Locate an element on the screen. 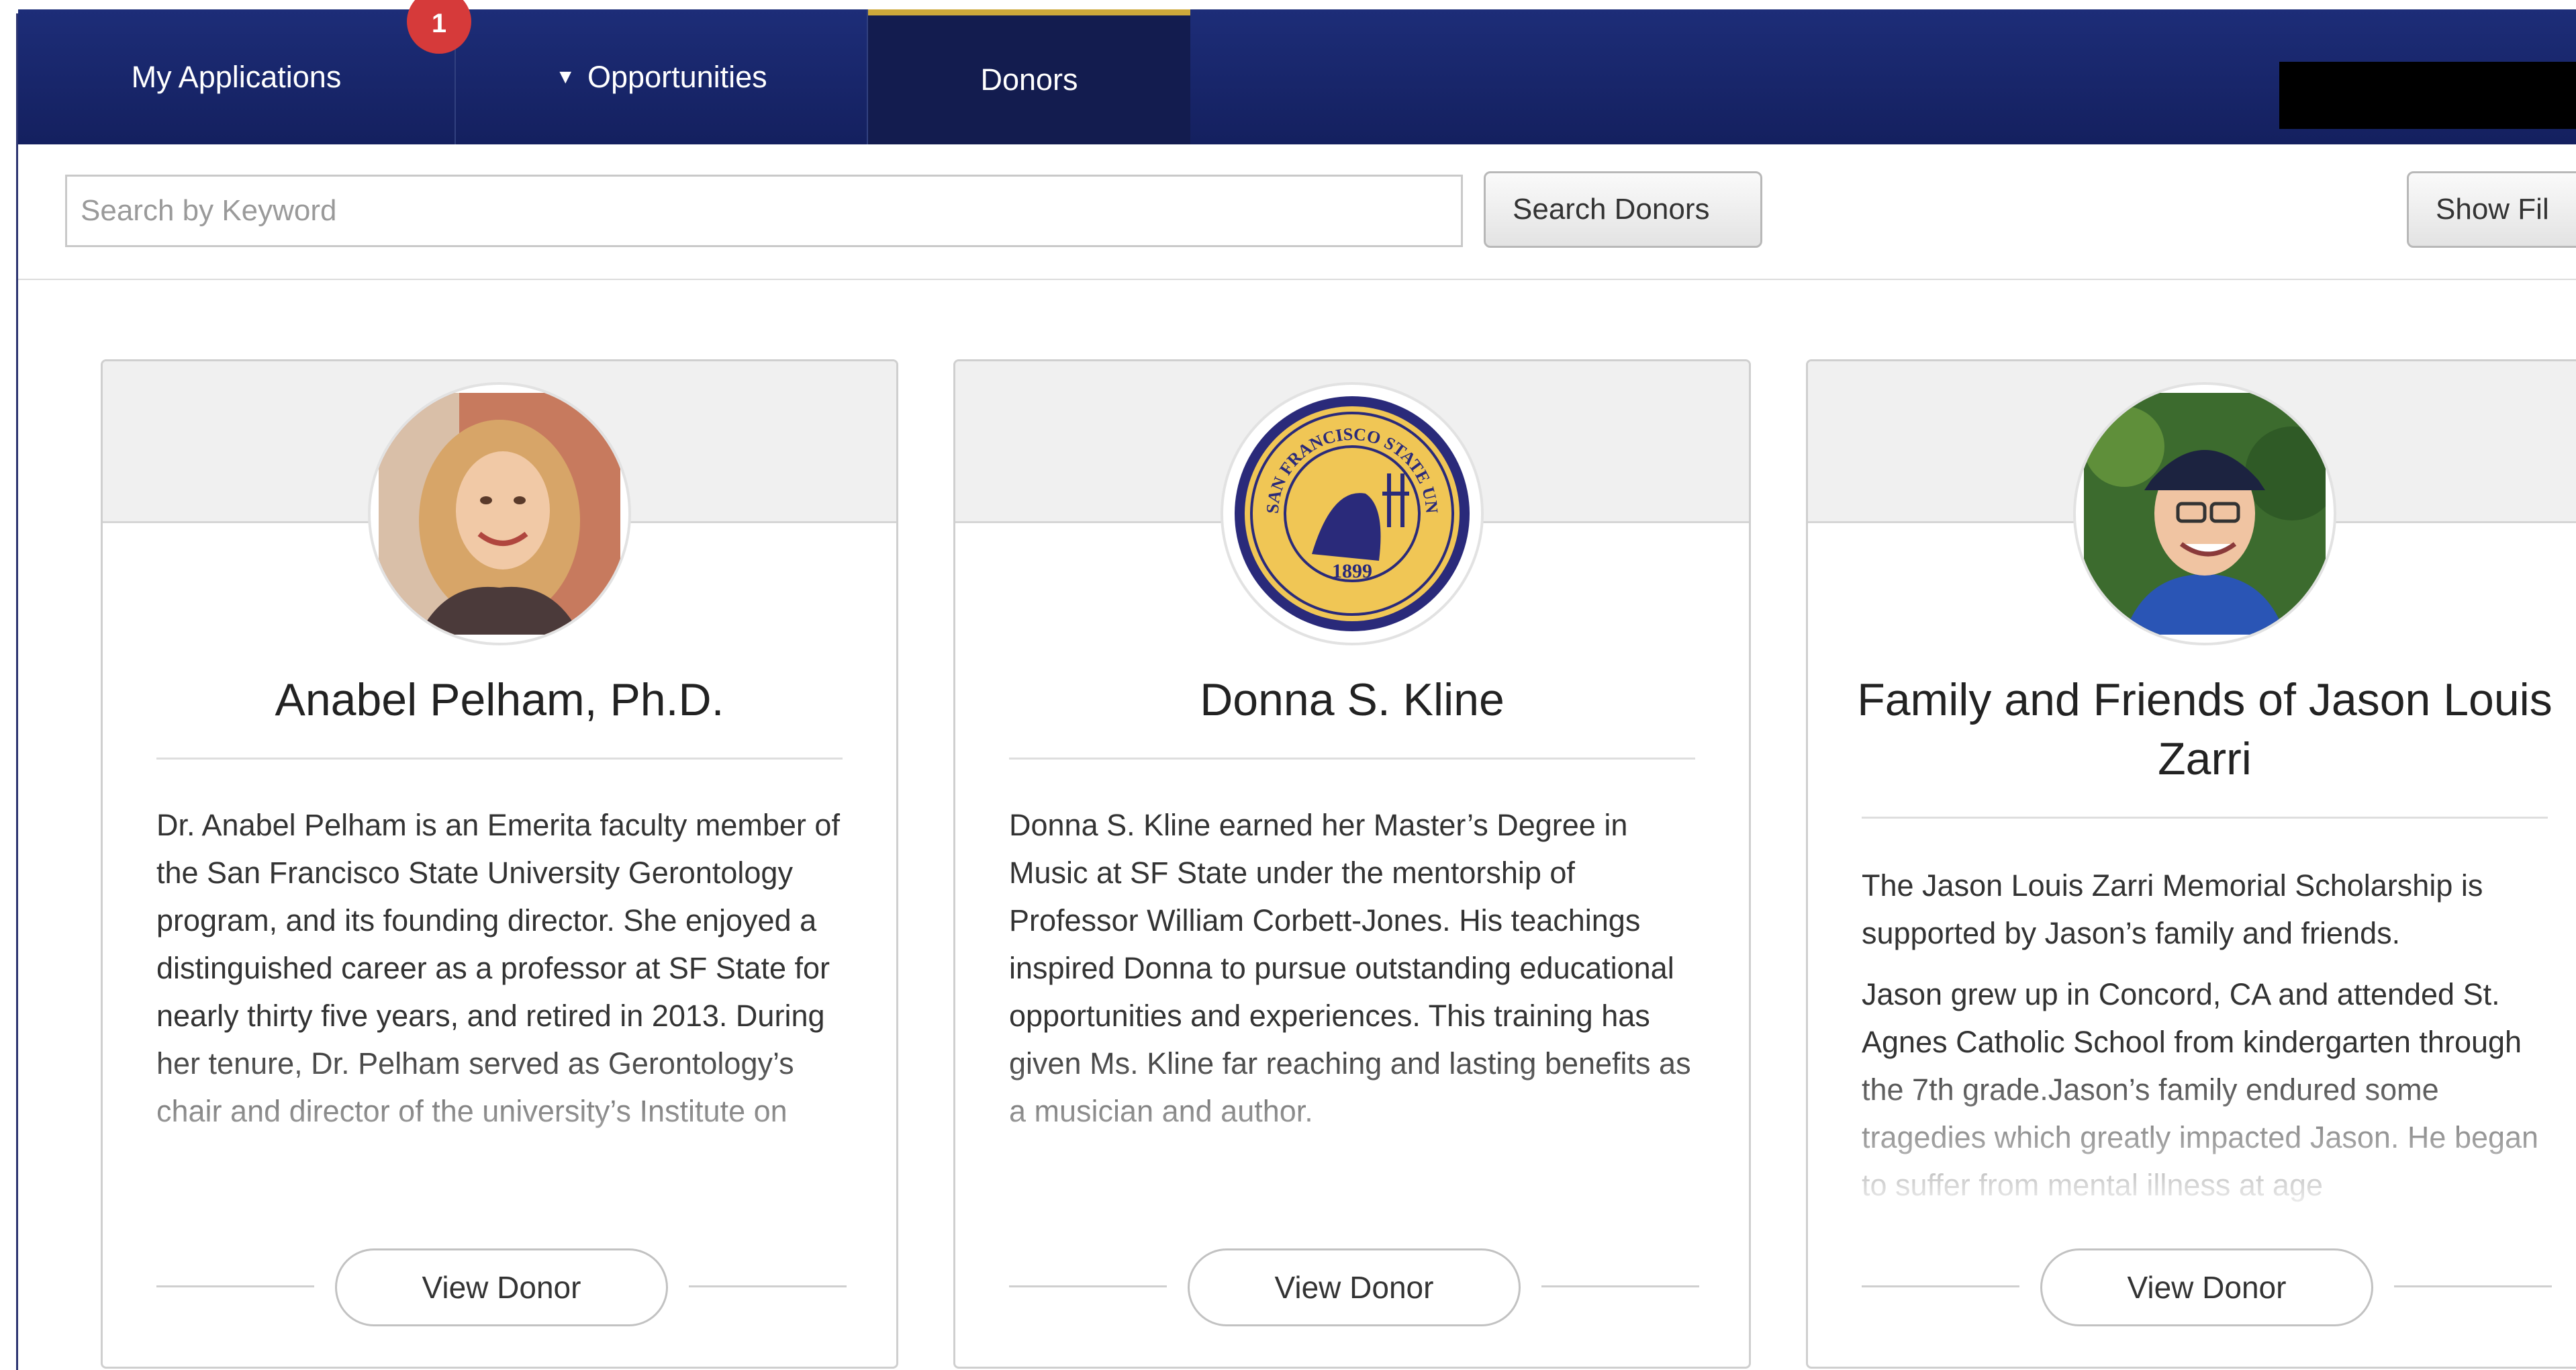 The height and width of the screenshot is (1370, 2576). show-filters-button: Show Fil is located at coordinates (2491, 209).